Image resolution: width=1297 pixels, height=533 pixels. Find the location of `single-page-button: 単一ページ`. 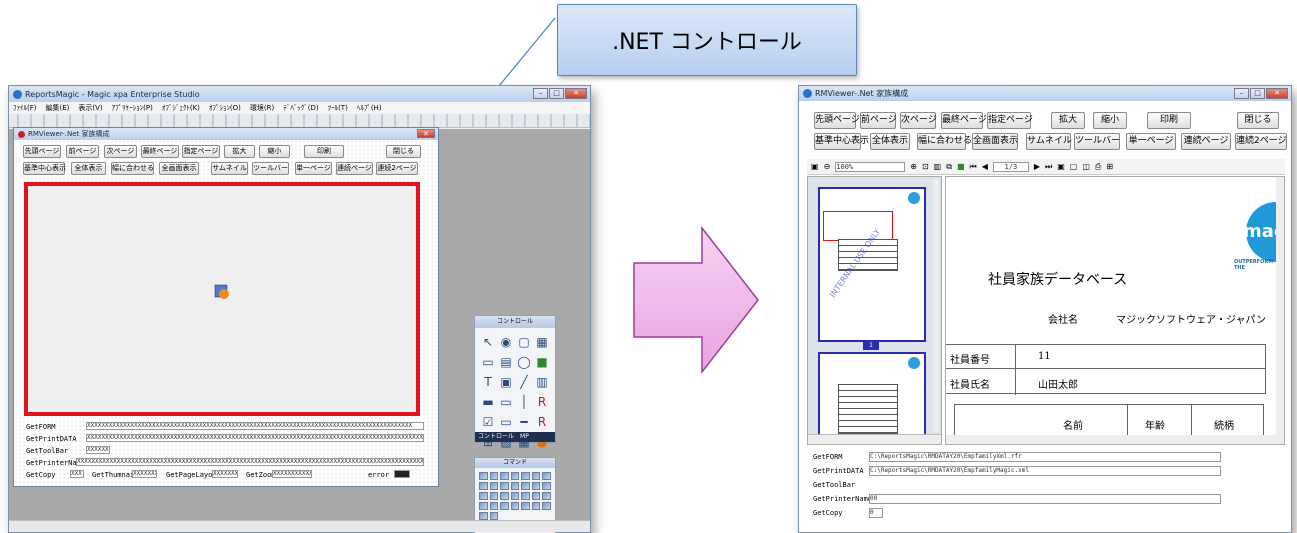

single-page-button: 単一ページ is located at coordinates (313, 168).